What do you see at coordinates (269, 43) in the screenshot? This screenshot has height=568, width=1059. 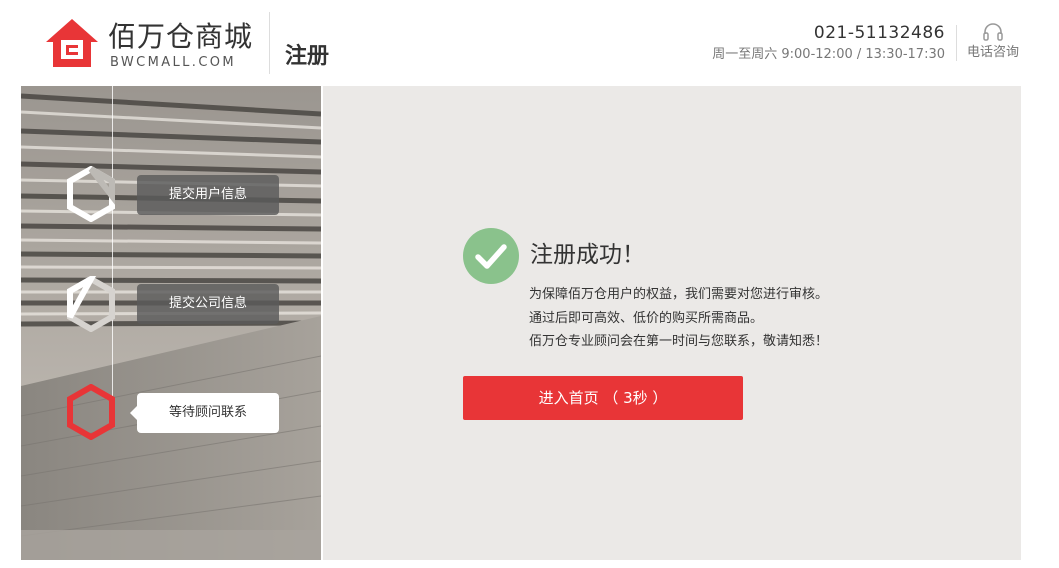 I see `header-divider` at bounding box center [269, 43].